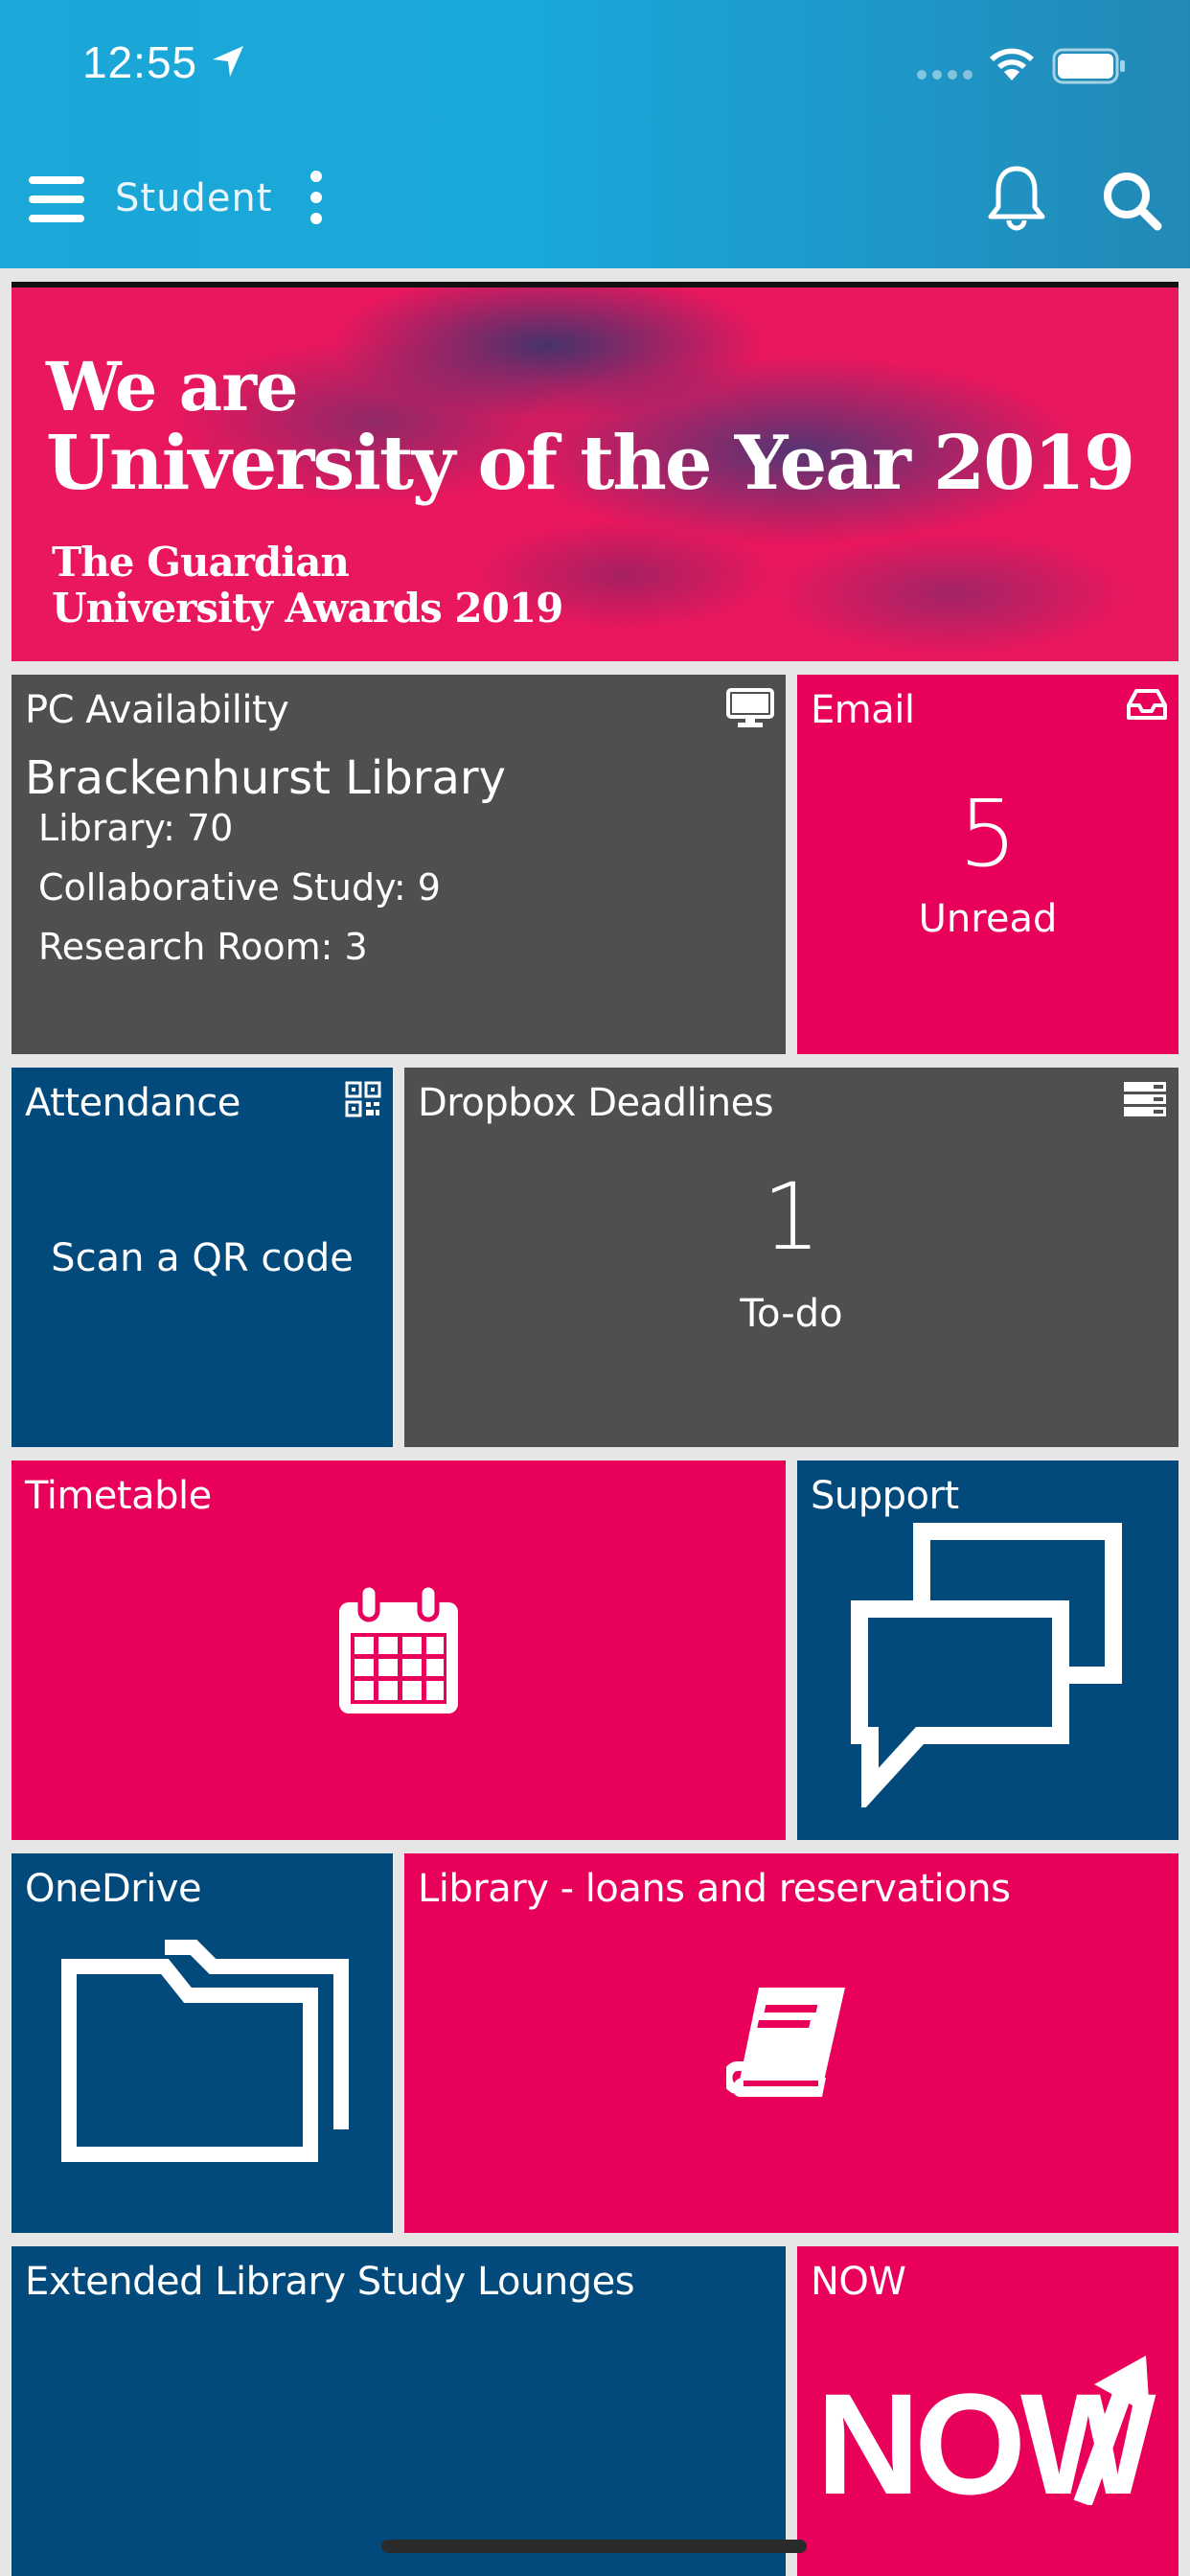 This screenshot has height=2576, width=1190. Describe the element at coordinates (945, 75) in the screenshot. I see `cellular-signal-icon` at that location.